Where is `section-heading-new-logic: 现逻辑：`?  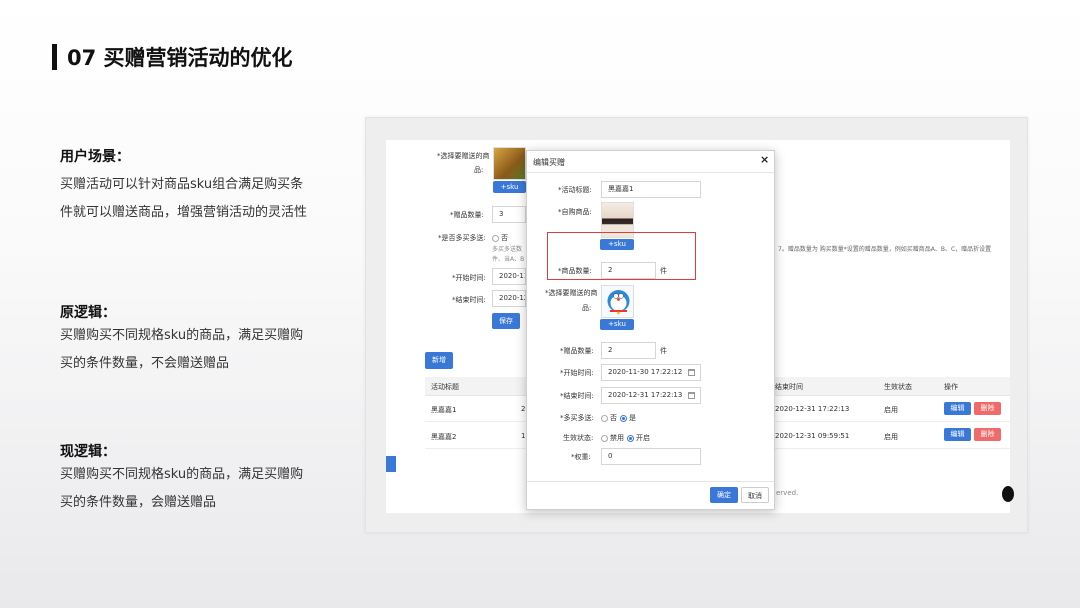 section-heading-new-logic: 现逻辑： is located at coordinates (88, 452).